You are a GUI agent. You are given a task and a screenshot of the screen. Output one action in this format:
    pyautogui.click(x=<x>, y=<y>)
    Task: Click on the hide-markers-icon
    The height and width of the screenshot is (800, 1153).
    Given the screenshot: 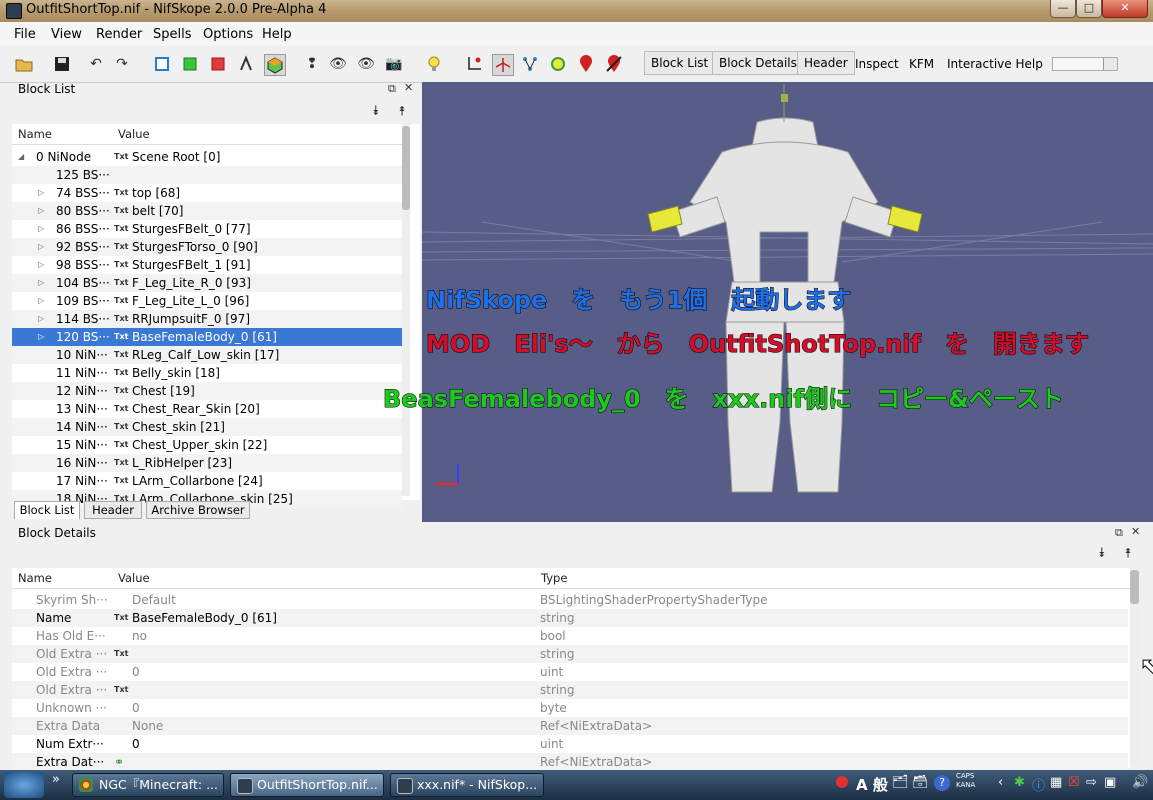 What is the action you would take?
    pyautogui.click(x=614, y=64)
    